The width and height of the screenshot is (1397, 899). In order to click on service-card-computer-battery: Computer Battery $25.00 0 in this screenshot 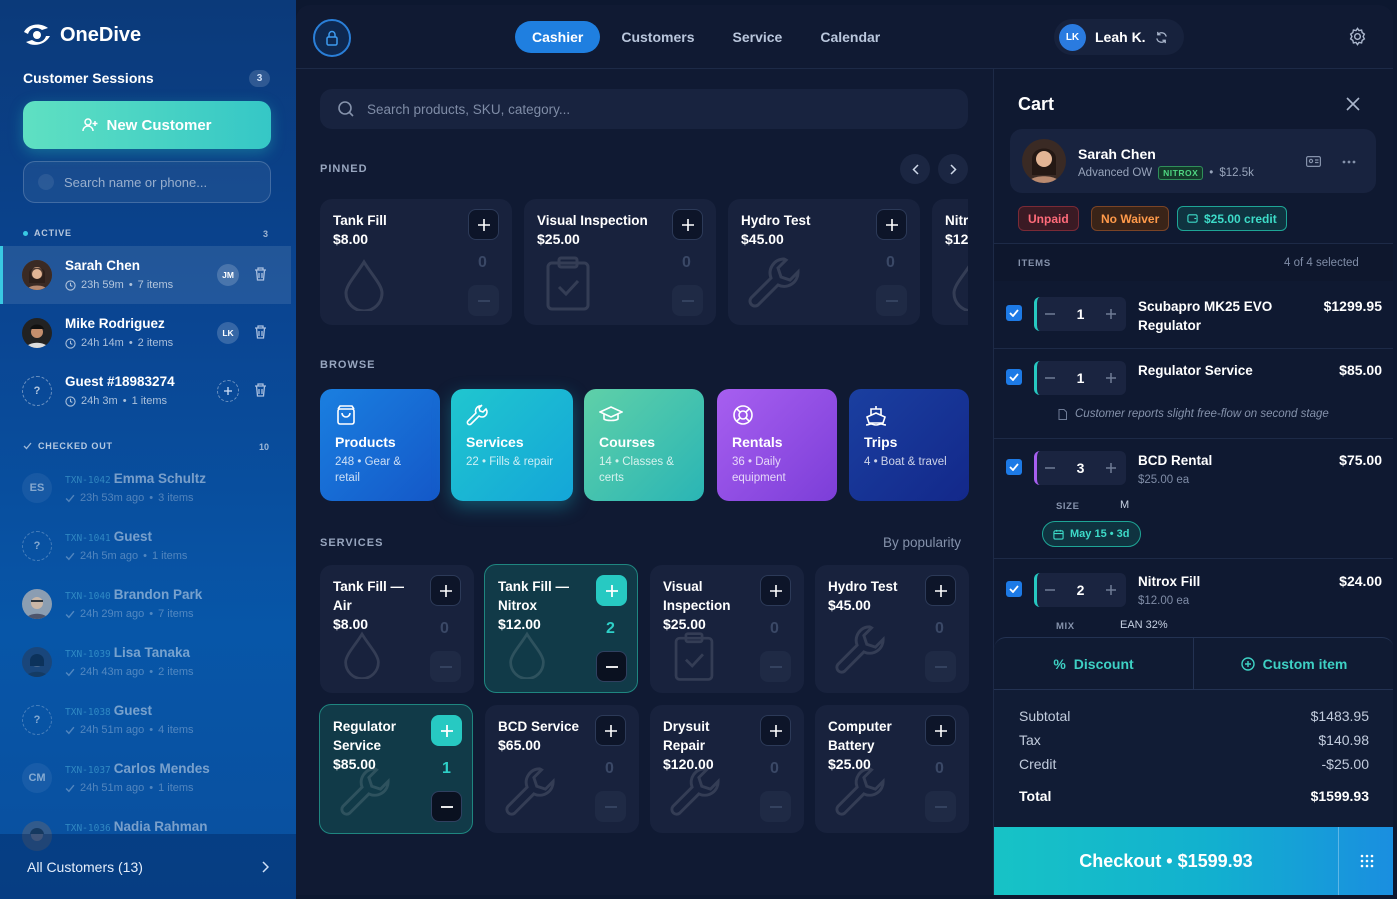, I will do `click(892, 769)`.